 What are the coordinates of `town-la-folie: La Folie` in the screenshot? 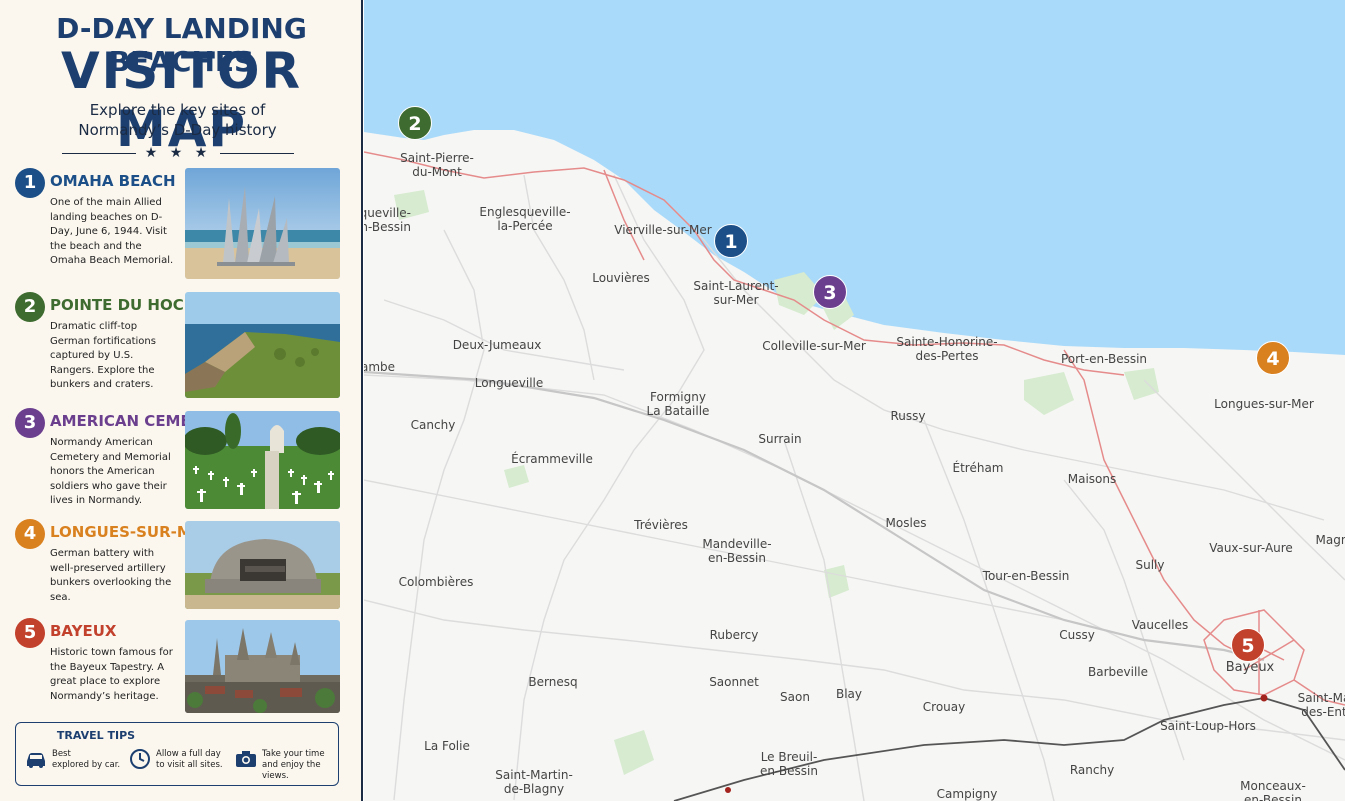 It's located at (447, 746).